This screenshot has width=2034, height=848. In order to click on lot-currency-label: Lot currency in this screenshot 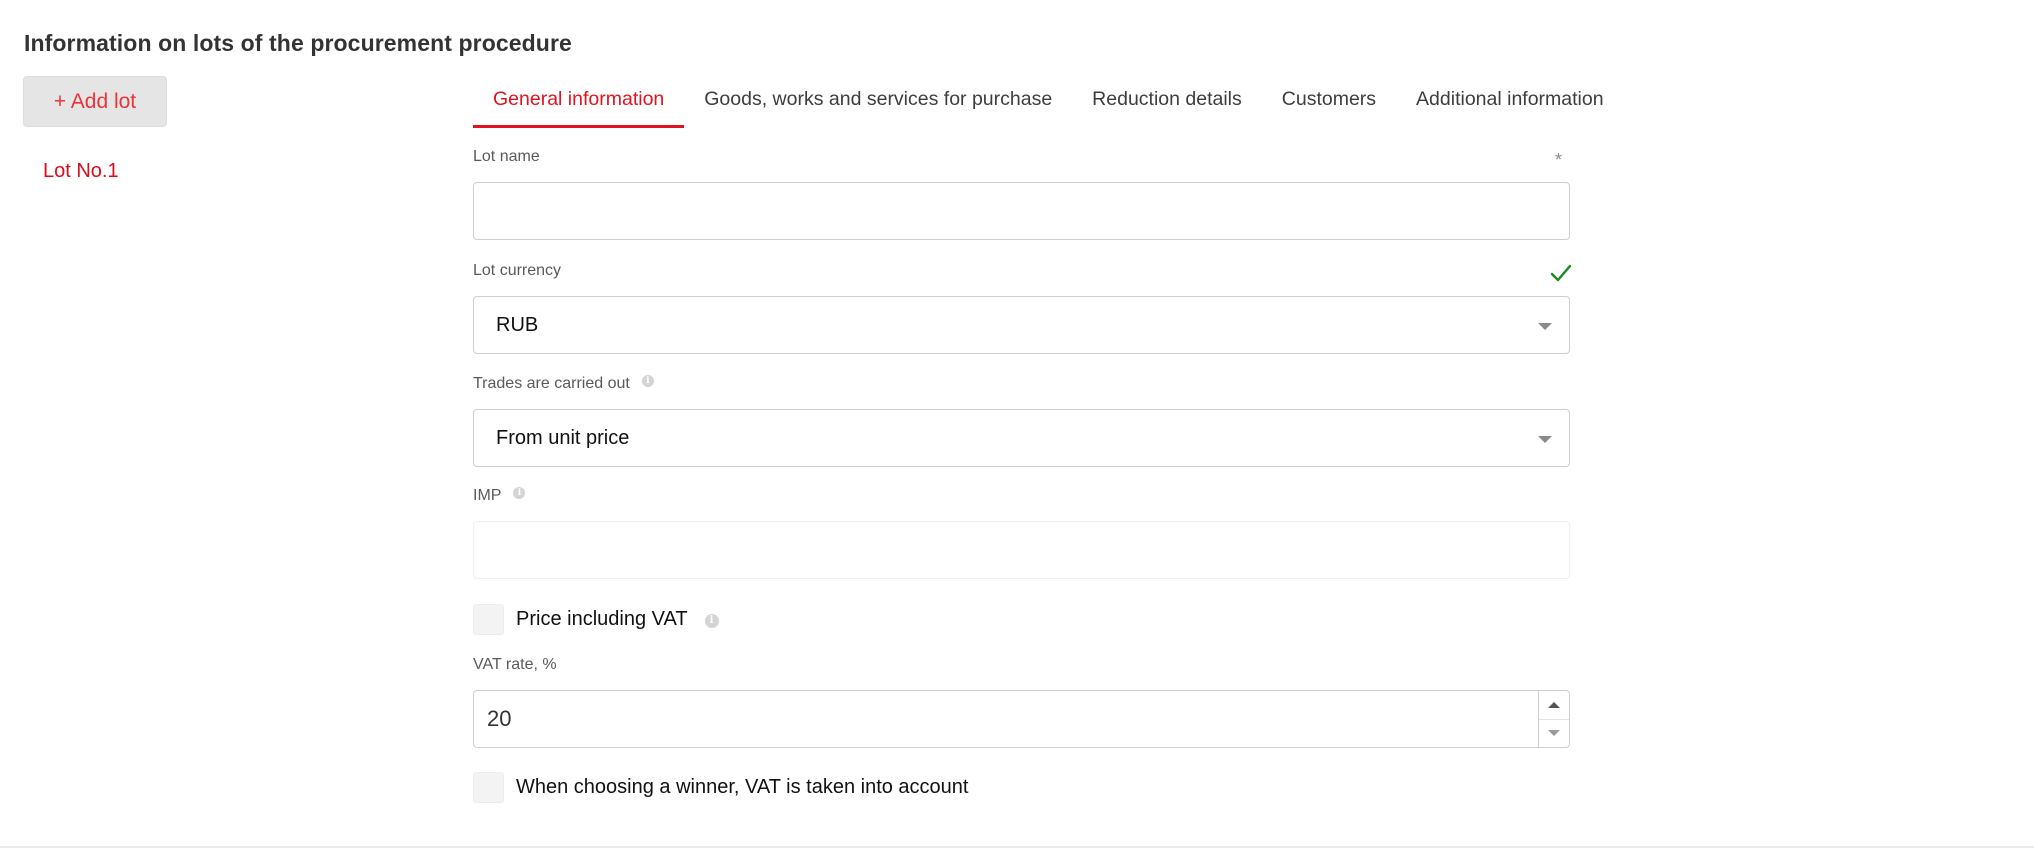, I will do `click(517, 271)`.